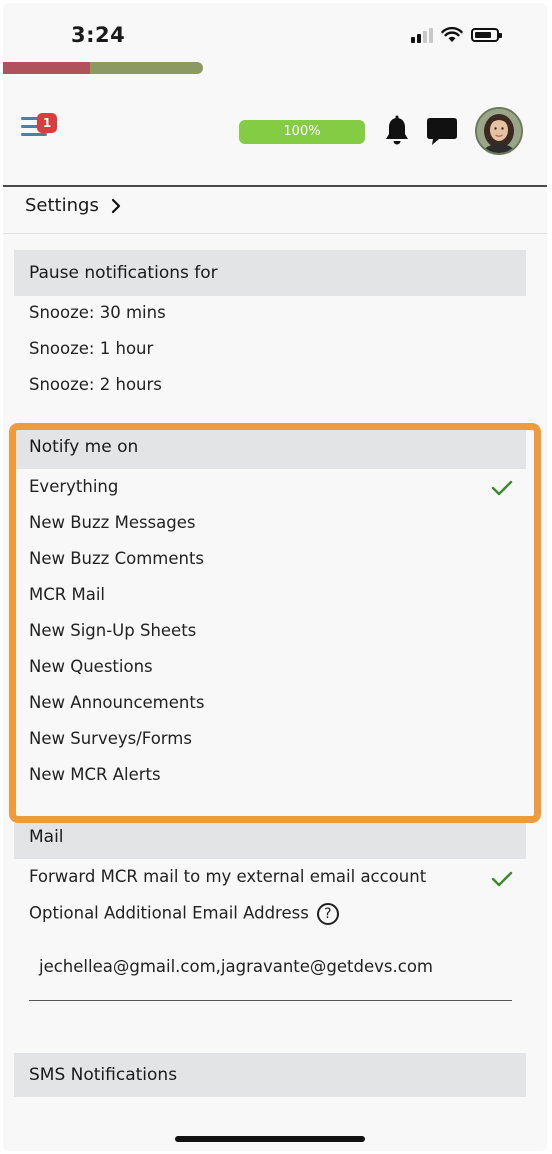 The height and width of the screenshot is (1154, 552). I want to click on notify-option: MCR Mail, so click(67, 594).